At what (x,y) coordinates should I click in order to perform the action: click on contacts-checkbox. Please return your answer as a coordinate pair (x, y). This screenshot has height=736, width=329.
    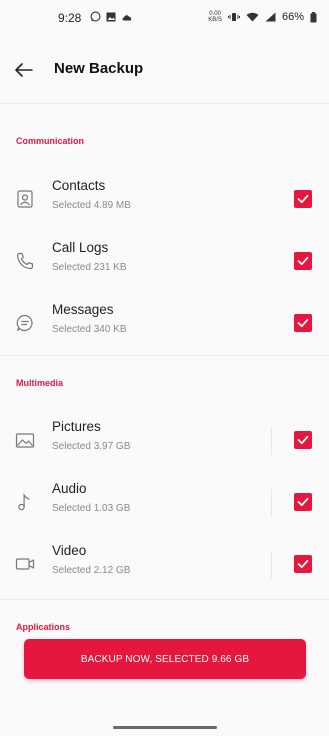
    Looking at the image, I should click on (303, 199).